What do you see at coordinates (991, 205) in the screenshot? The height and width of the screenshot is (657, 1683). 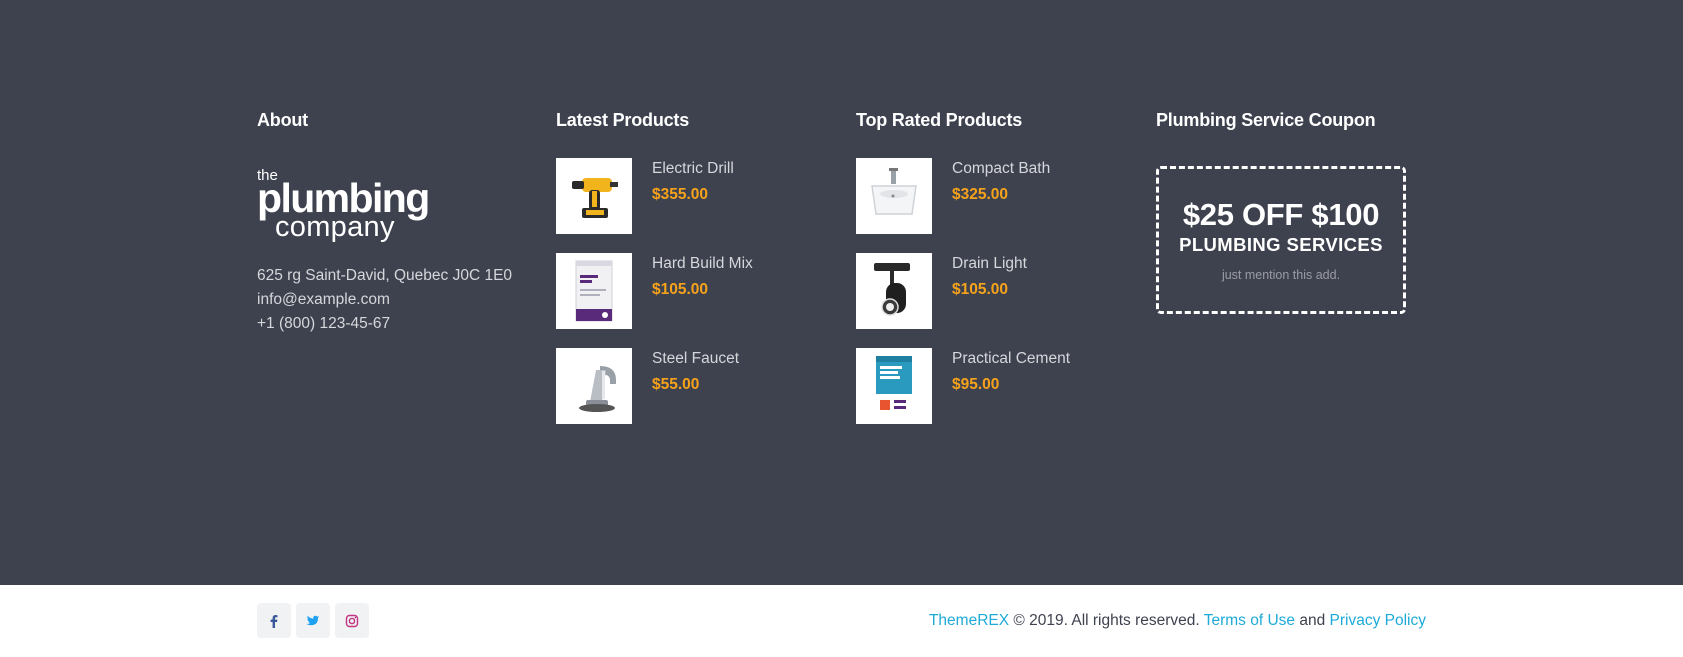 I see `product-item: Compact Bath $325.00` at bounding box center [991, 205].